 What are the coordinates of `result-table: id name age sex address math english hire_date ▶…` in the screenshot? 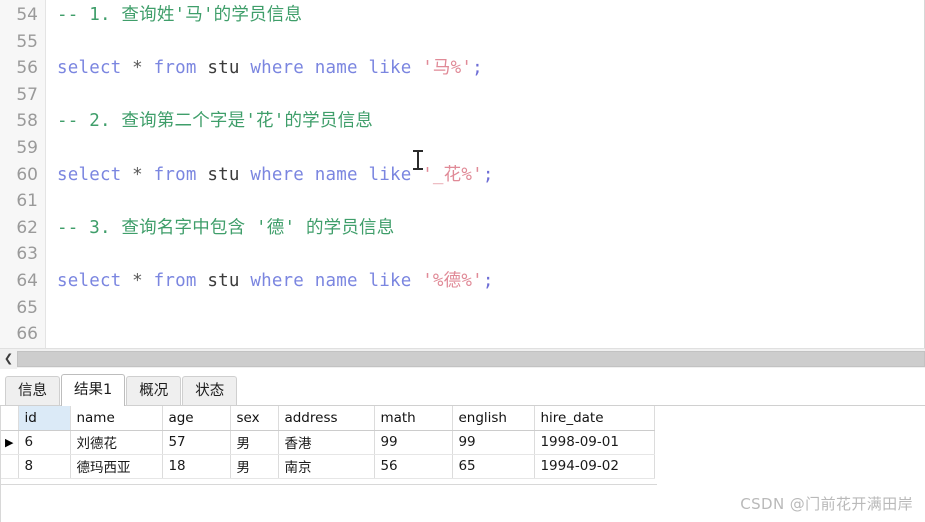 It's located at (328, 442).